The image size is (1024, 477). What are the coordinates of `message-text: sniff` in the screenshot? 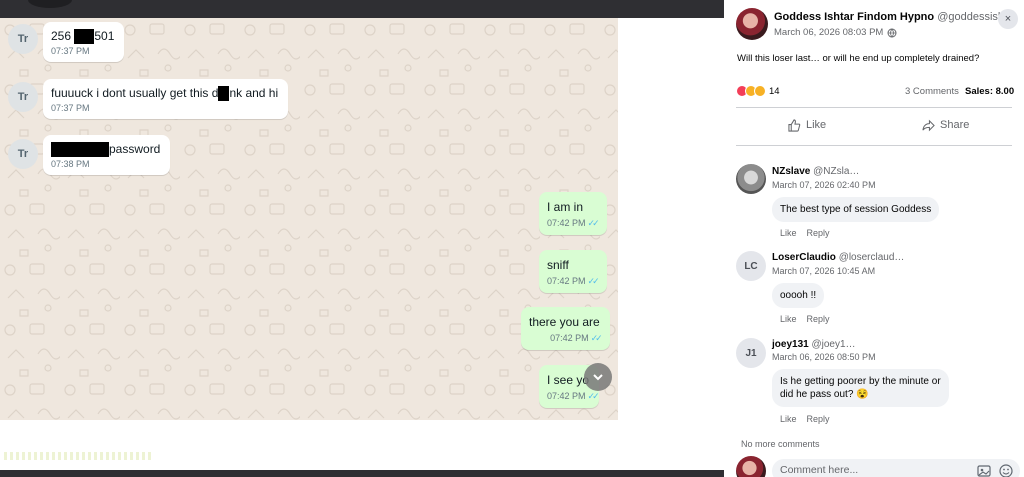 It's located at (558, 265).